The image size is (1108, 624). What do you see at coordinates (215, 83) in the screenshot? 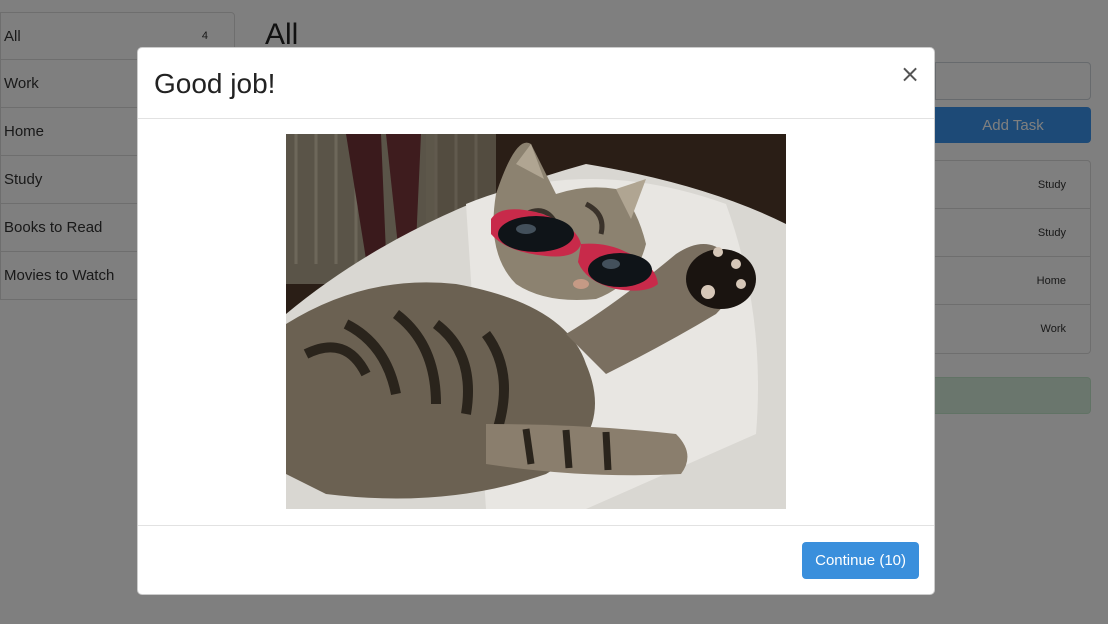
I see `modal-title: Good job!` at bounding box center [215, 83].